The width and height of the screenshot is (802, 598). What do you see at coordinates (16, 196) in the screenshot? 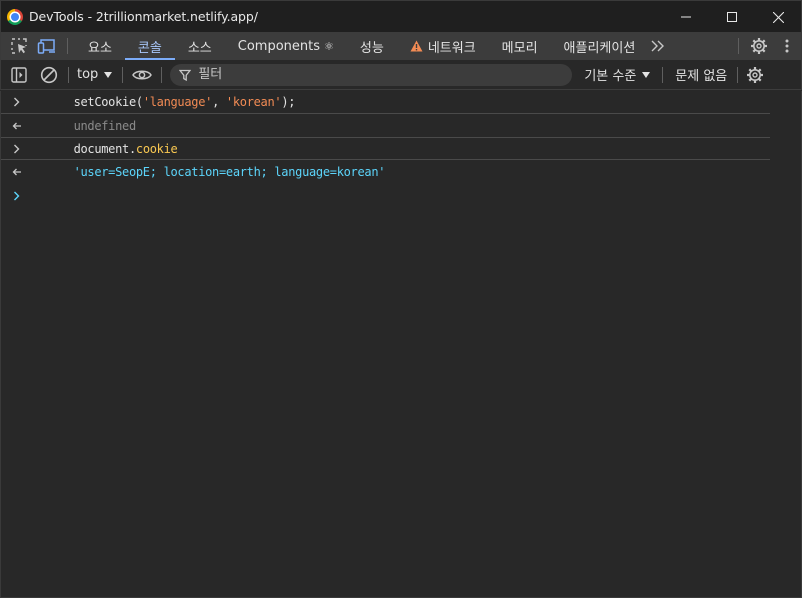
I see `prompt-chevron-icon` at bounding box center [16, 196].